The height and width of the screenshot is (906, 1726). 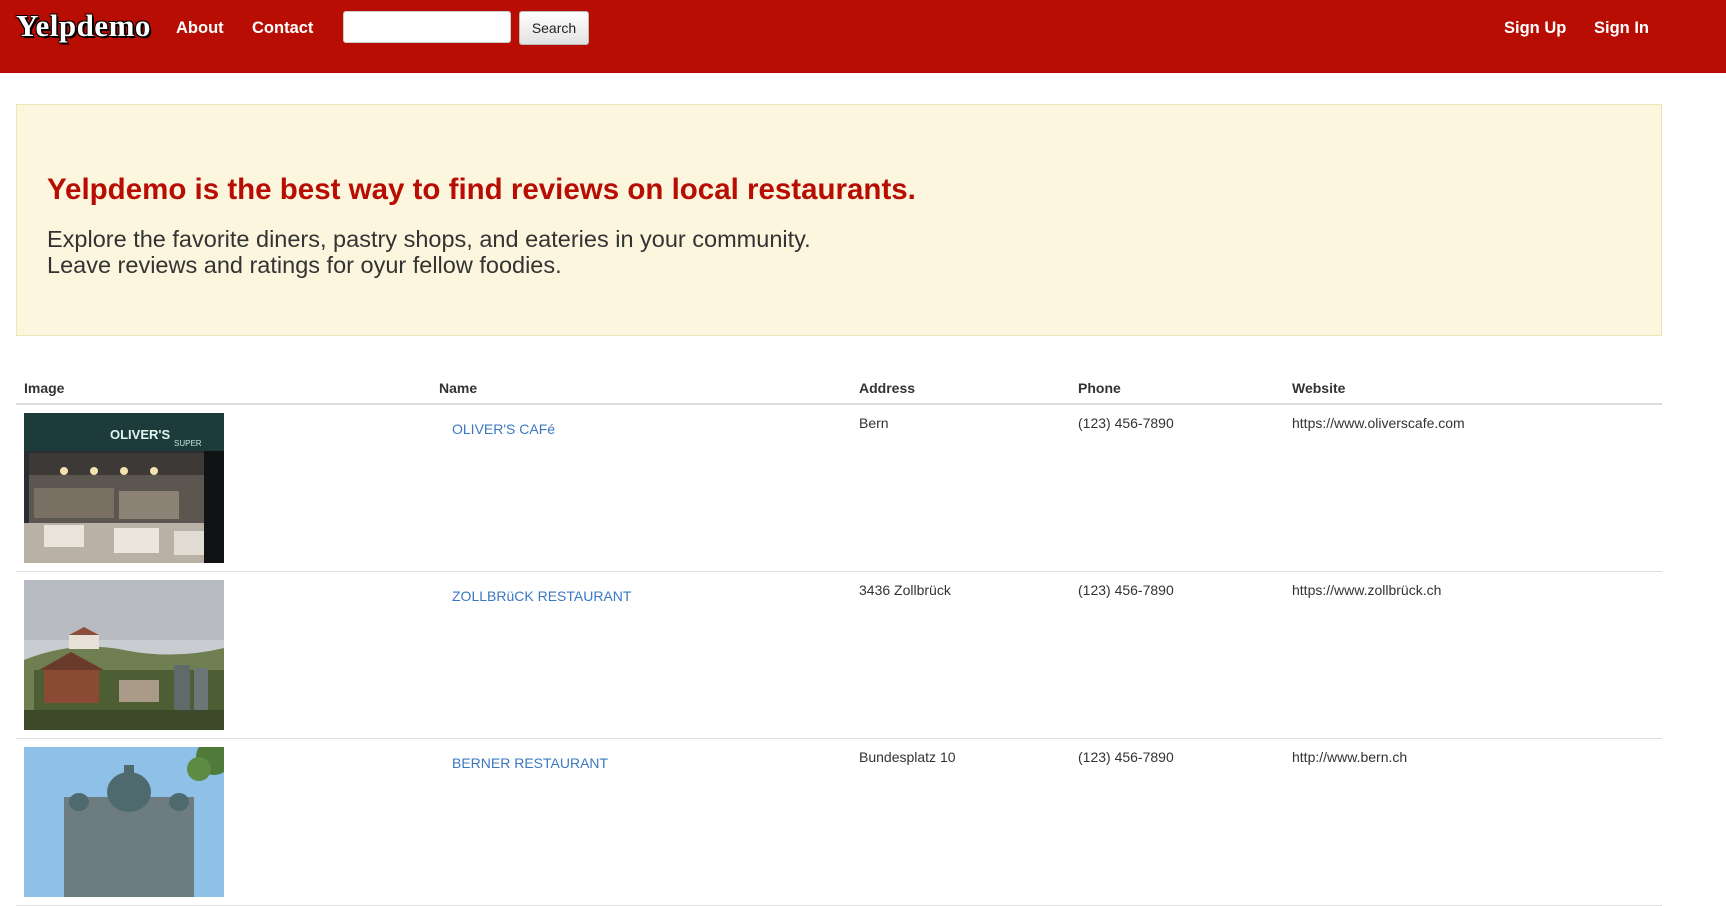 I want to click on address-cell: 3436 Zollbrück, so click(x=960, y=655).